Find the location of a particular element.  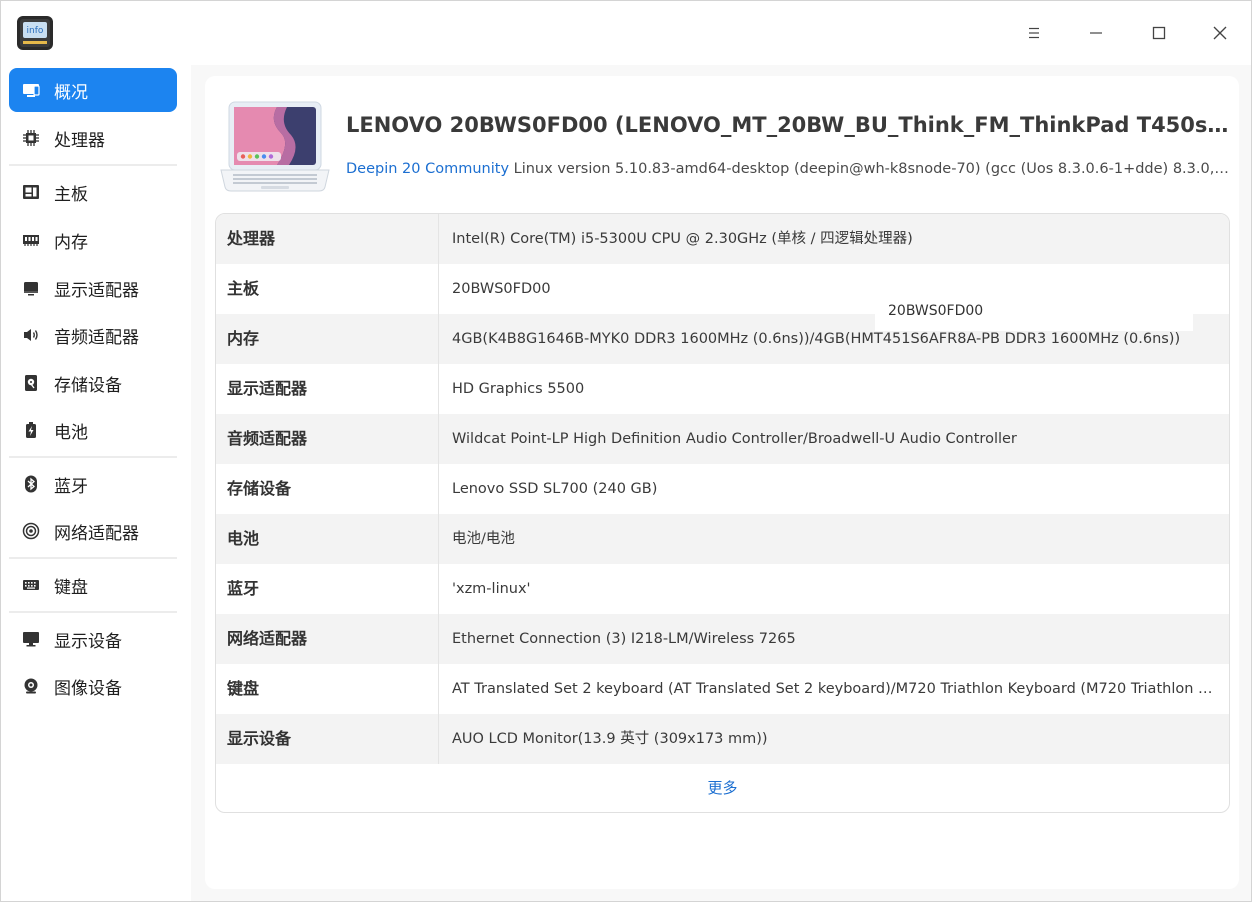

sidebar-item-imaging: 图像设备 is located at coordinates (93, 686).